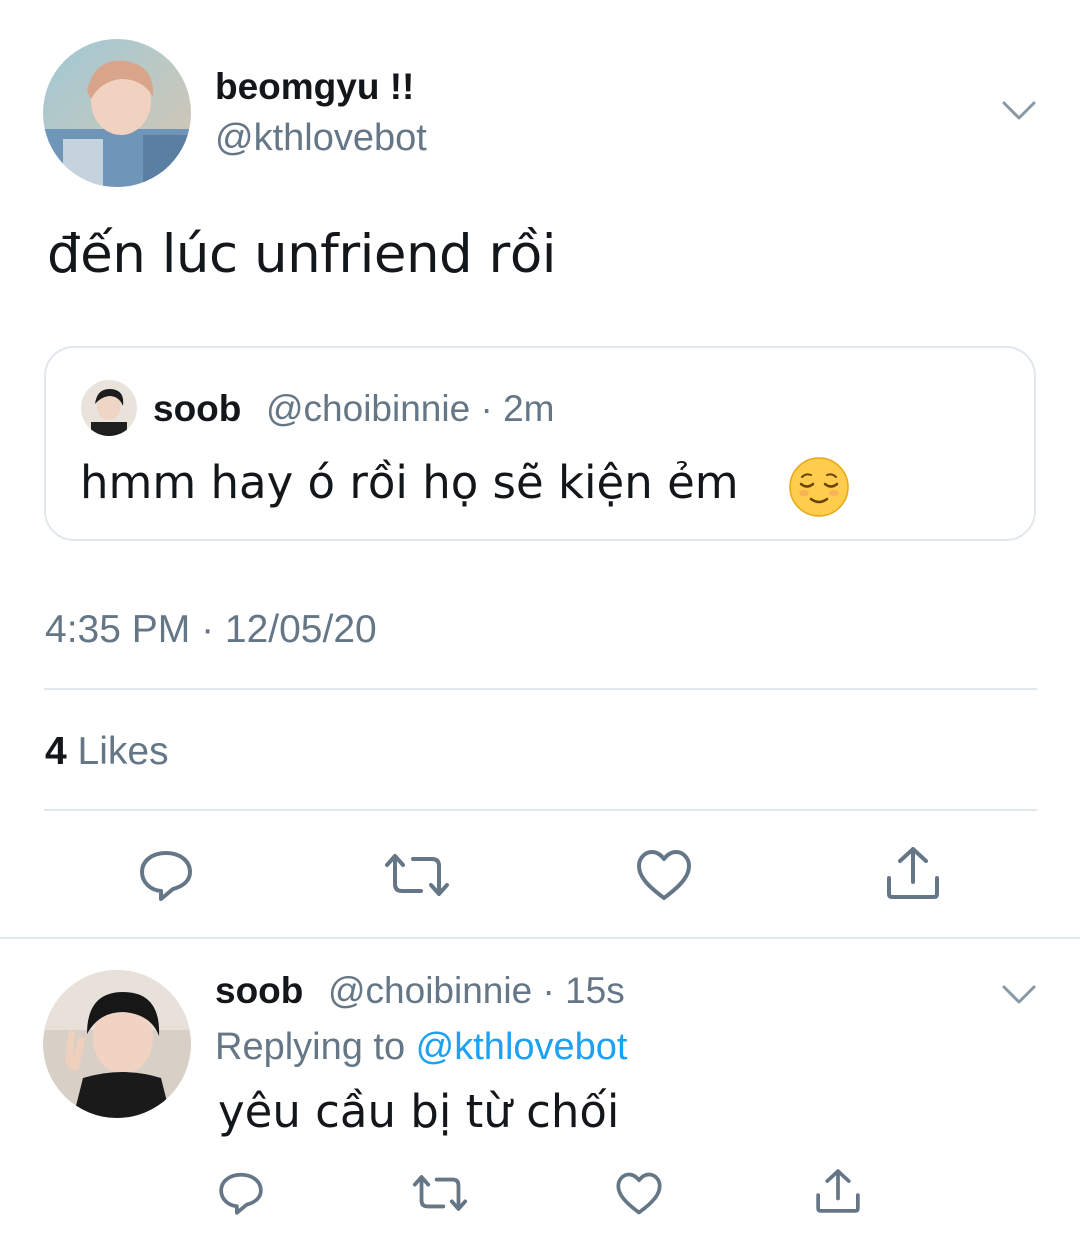 Image resolution: width=1080 pixels, height=1242 pixels. Describe the element at coordinates (476, 991) in the screenshot. I see `reply-author-handle-time: @choibinnie · 15s` at that location.